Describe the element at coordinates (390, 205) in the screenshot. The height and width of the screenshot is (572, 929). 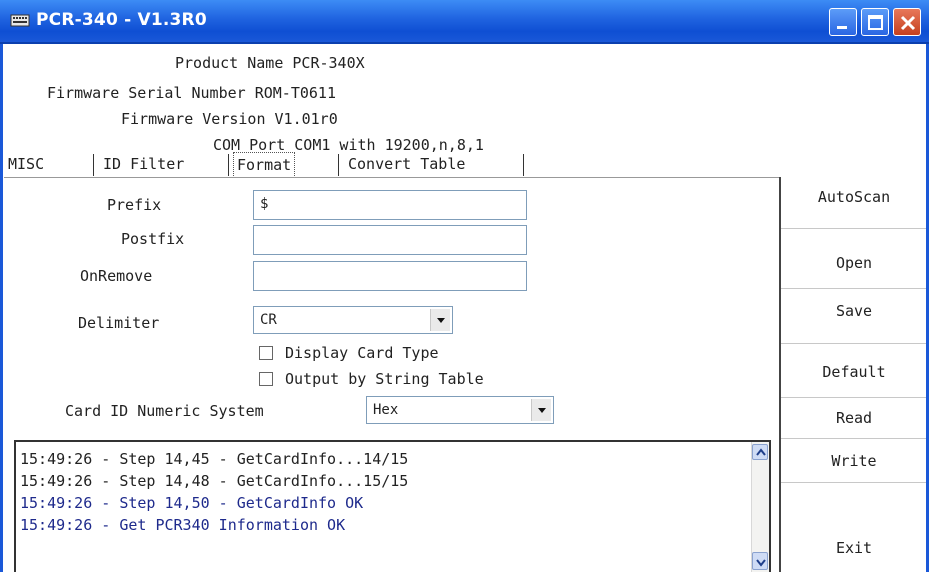
I see `prefix-input: $` at that location.